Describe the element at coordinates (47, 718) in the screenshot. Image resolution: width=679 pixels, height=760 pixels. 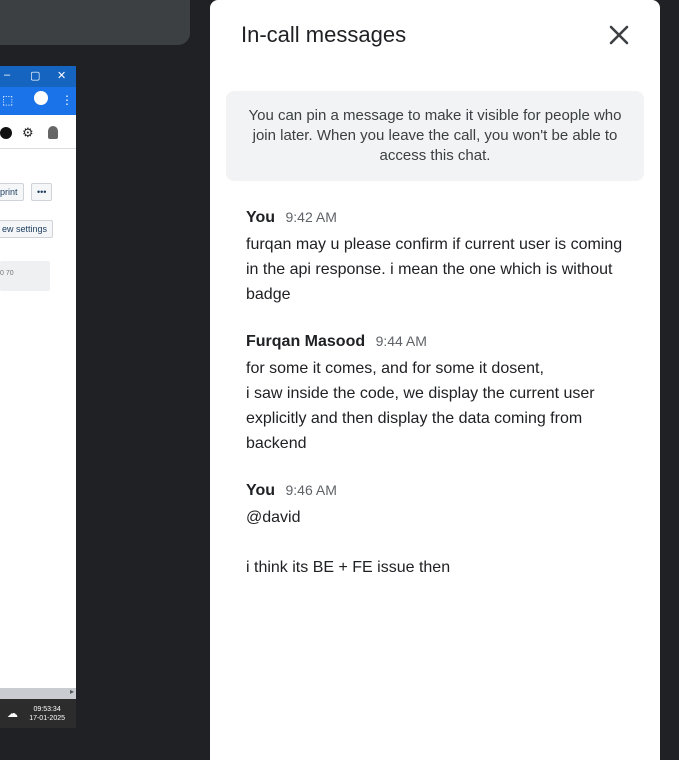
I see `taskbar-date: 17-01-2025` at that location.